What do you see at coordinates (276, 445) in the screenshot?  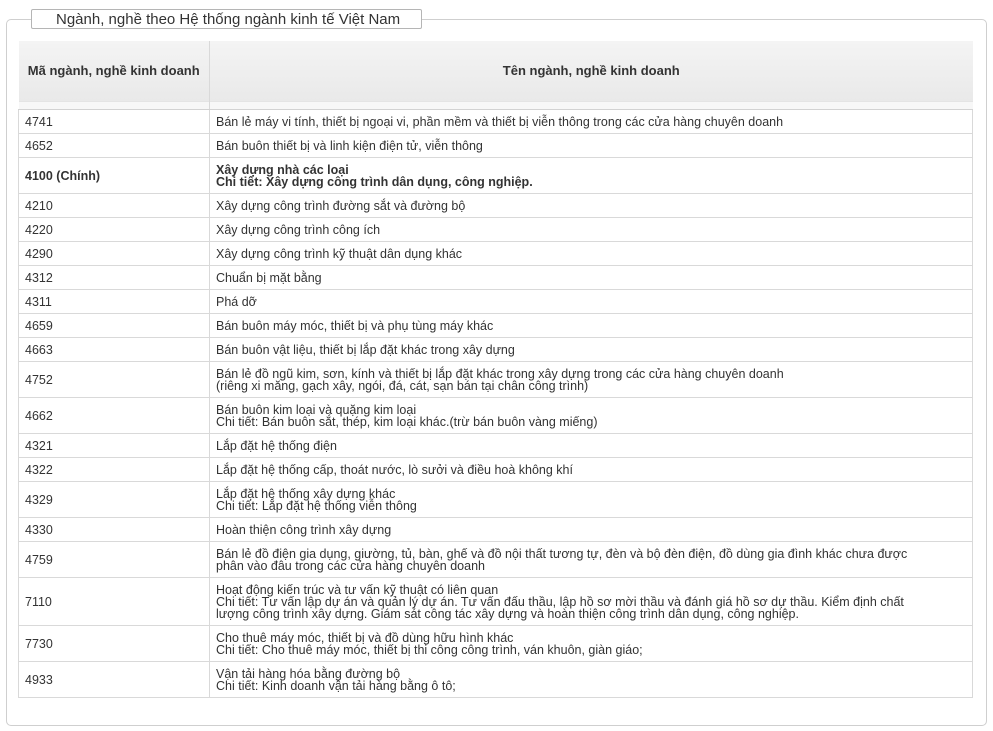 I see `business-name-title: Lắp đặt hệ thống điện` at bounding box center [276, 445].